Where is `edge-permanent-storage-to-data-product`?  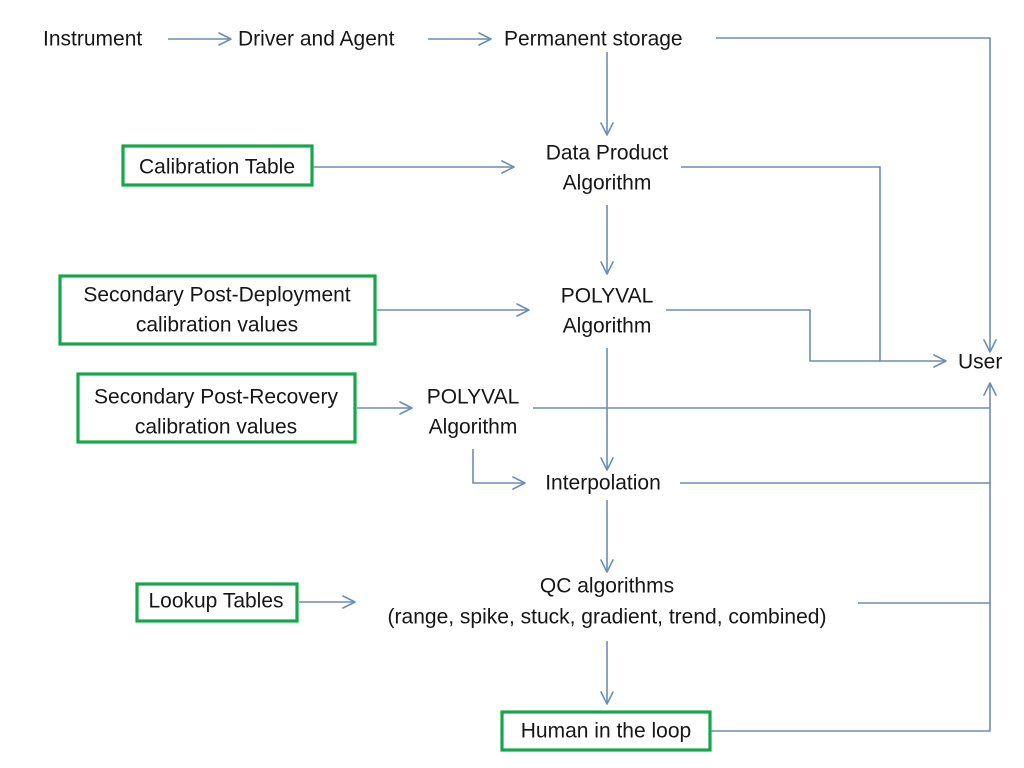
edge-permanent-storage-to-data-product is located at coordinates (607, 94).